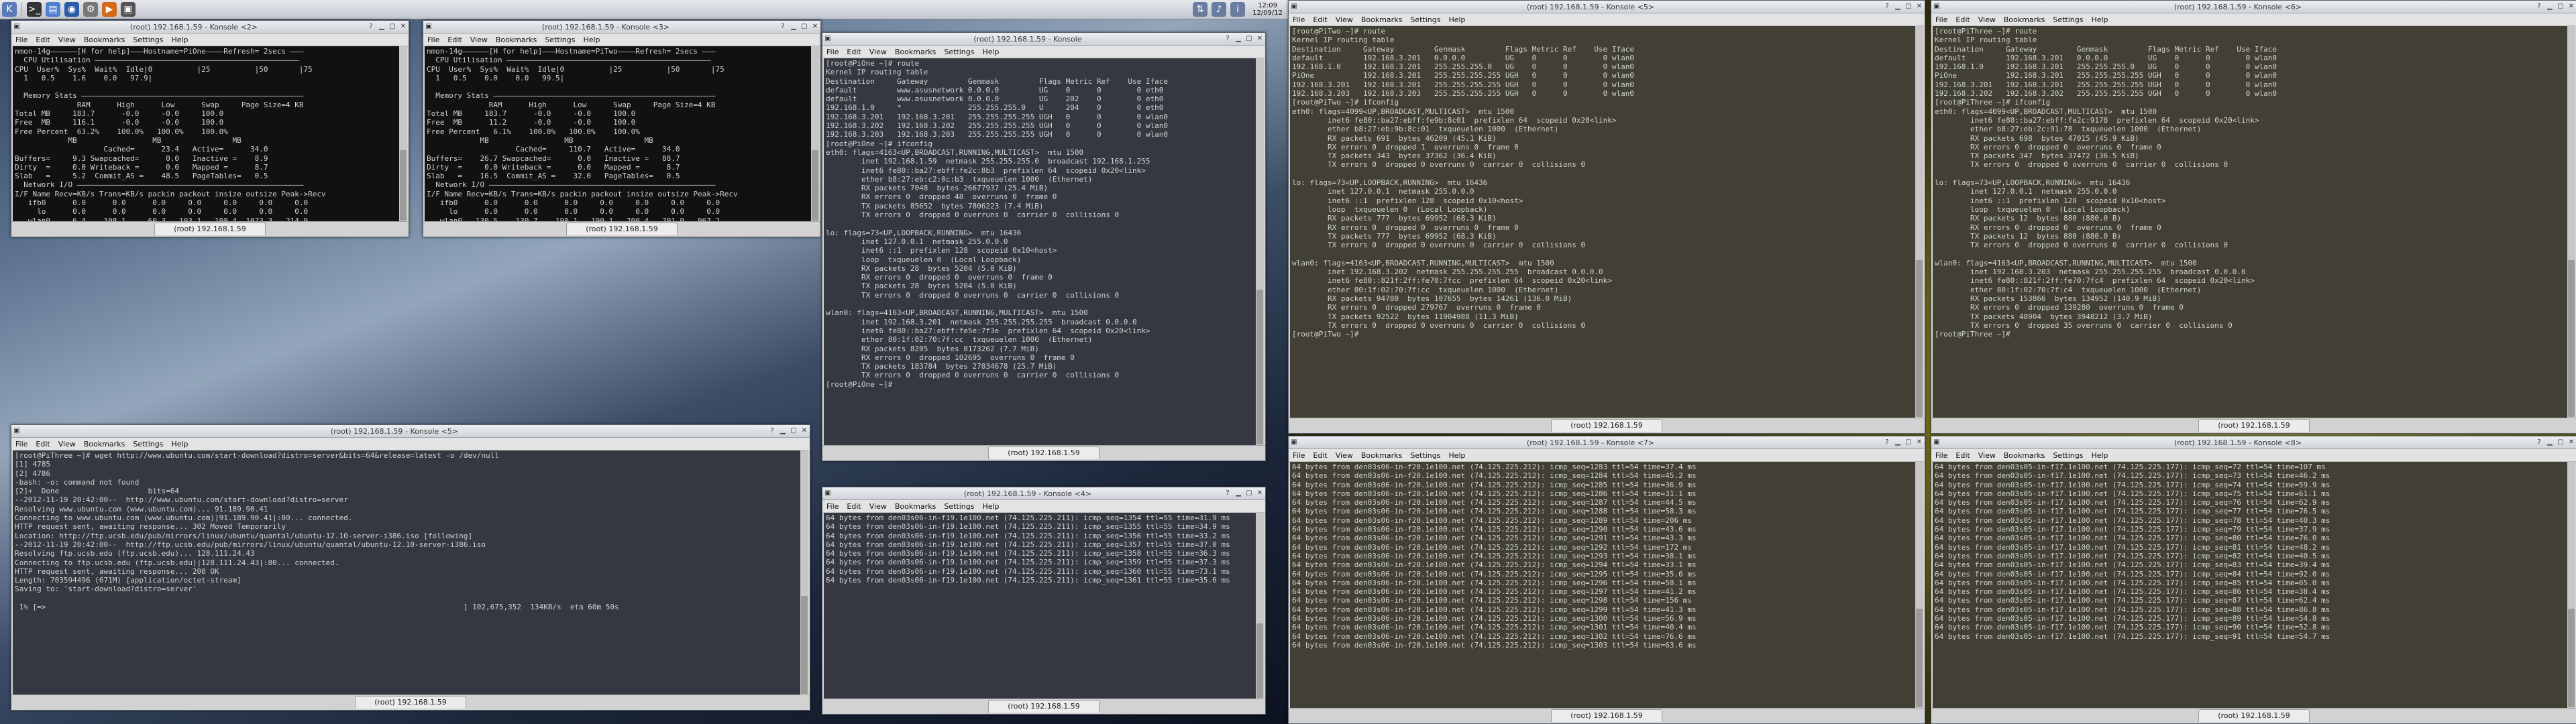 The width and height of the screenshot is (2576, 724). What do you see at coordinates (128, 9) in the screenshot?
I see `monitor-icon: ▣` at bounding box center [128, 9].